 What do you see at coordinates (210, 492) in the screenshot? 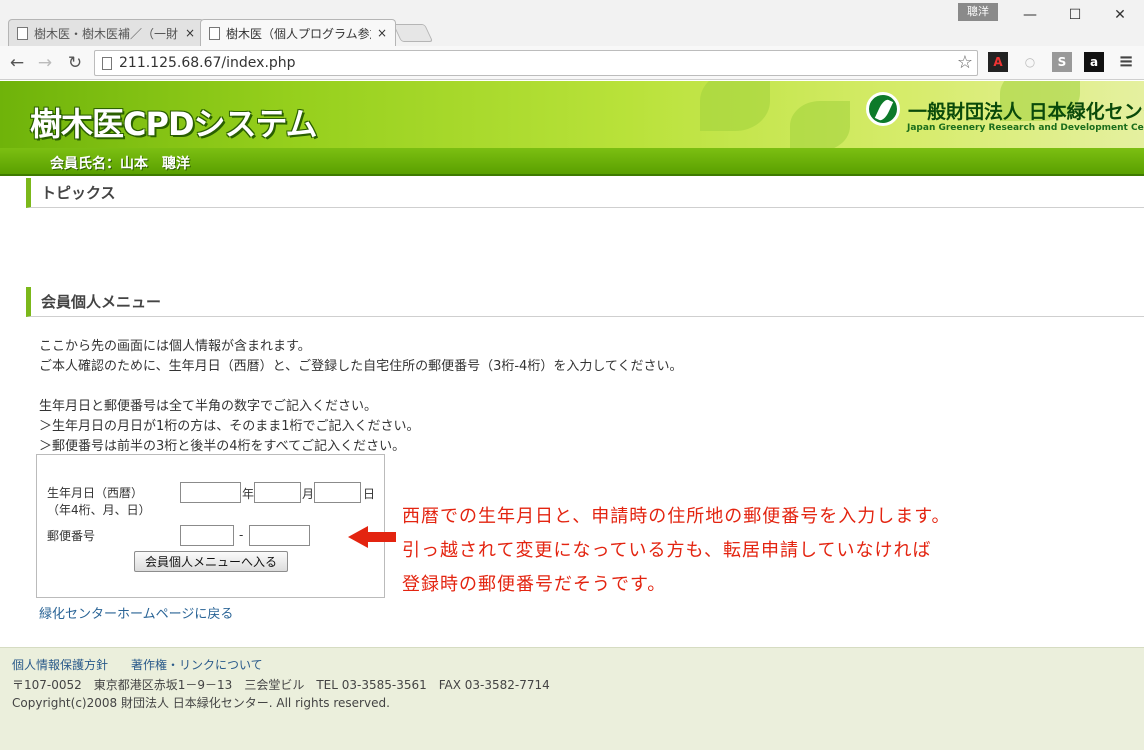
I see `birth-year-input` at bounding box center [210, 492].